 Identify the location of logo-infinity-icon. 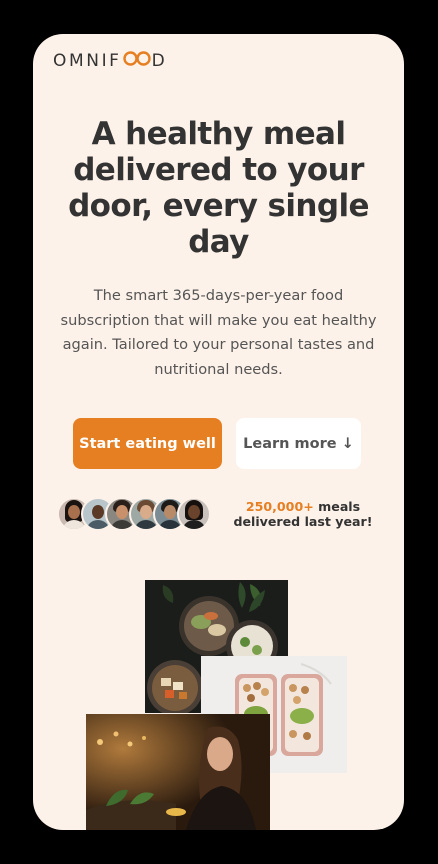
(136, 61).